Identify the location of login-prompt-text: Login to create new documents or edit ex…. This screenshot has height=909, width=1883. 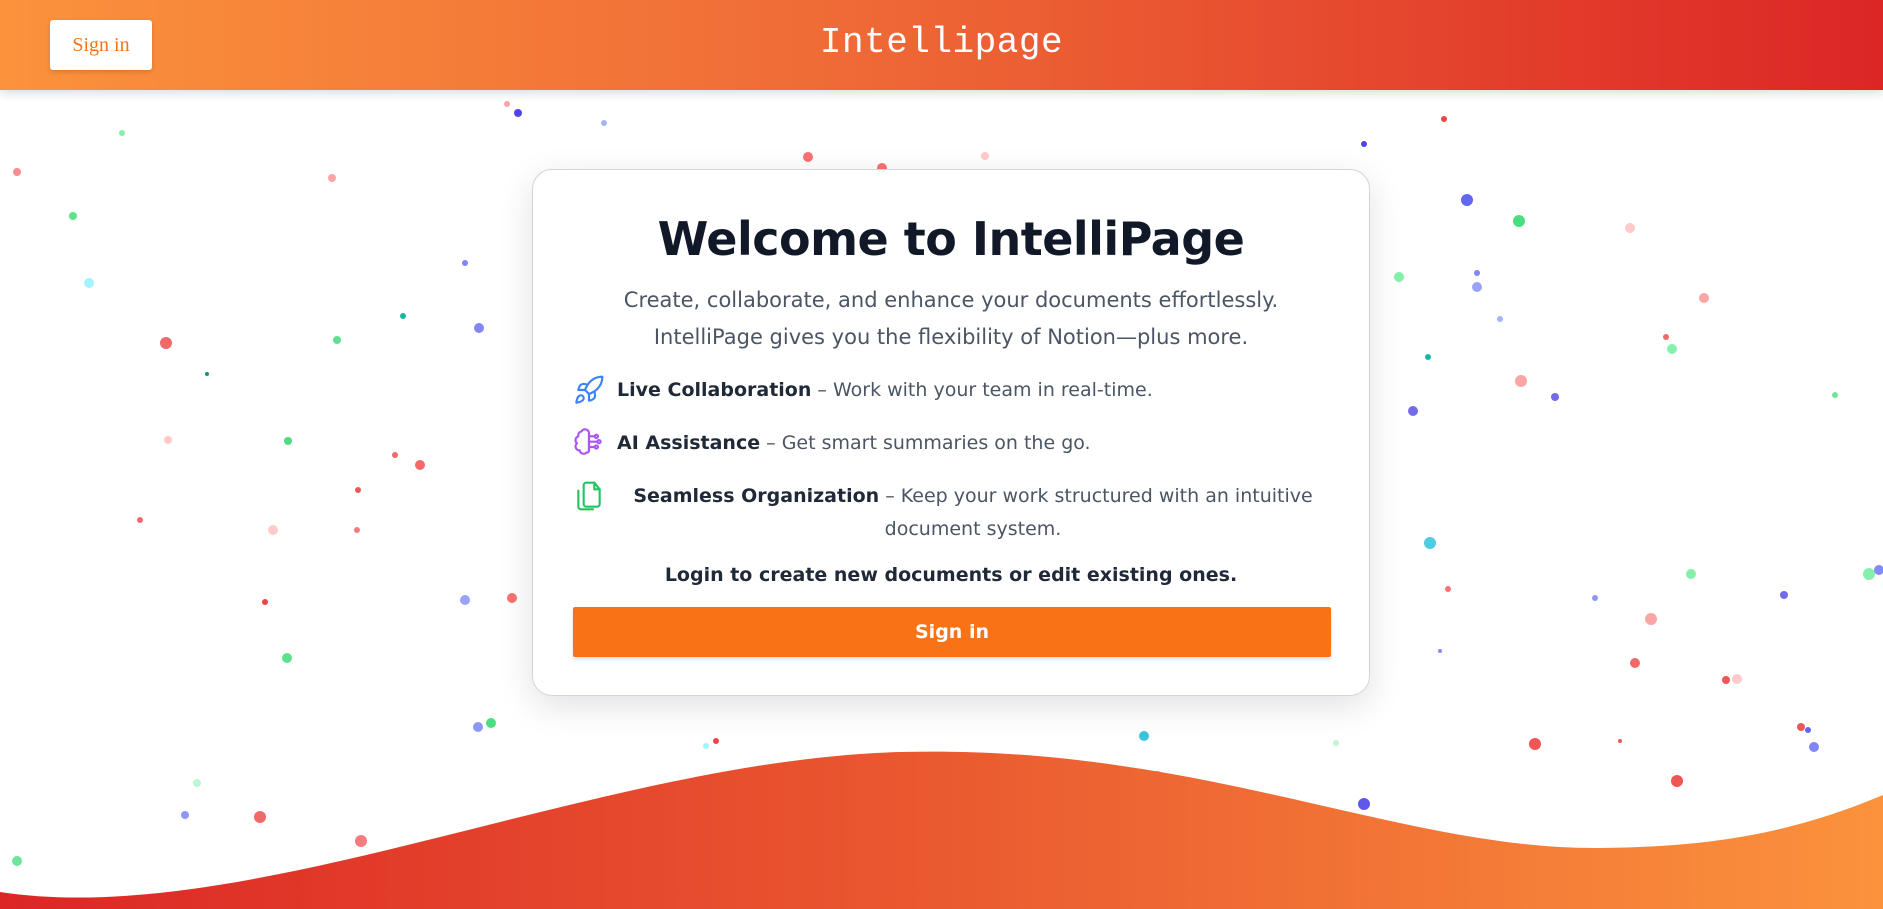
(951, 575).